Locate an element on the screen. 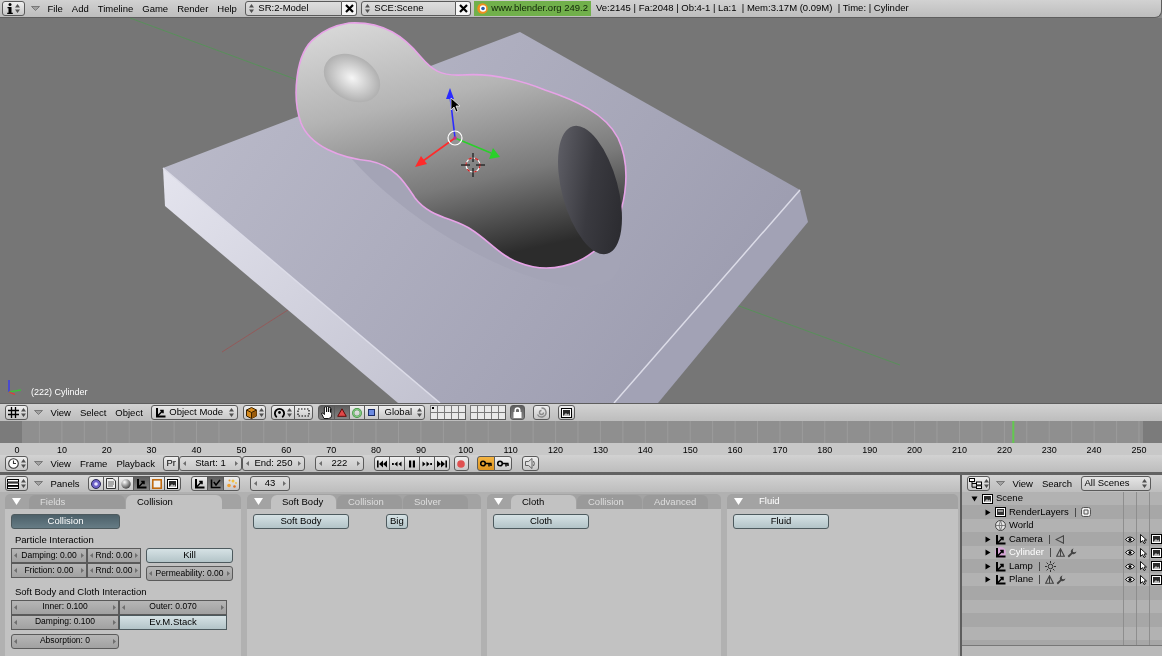 The width and height of the screenshot is (1162, 656). frame-number: 20 is located at coordinates (106, 449).